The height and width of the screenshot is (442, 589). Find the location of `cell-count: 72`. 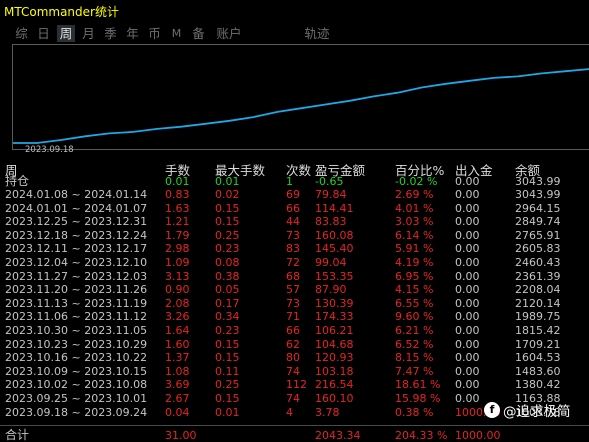

cell-count: 72 is located at coordinates (293, 262).